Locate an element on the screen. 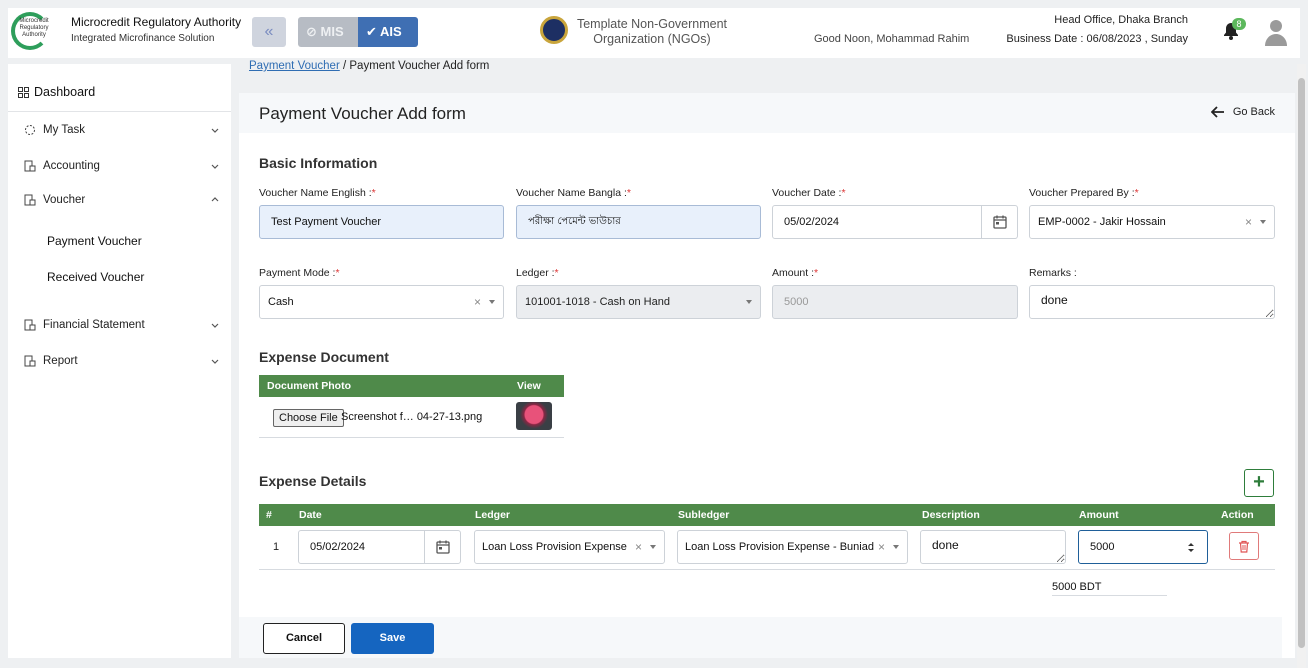 This screenshot has height=668, width=1308. remarks-label: Remarks : is located at coordinates (1053, 273).